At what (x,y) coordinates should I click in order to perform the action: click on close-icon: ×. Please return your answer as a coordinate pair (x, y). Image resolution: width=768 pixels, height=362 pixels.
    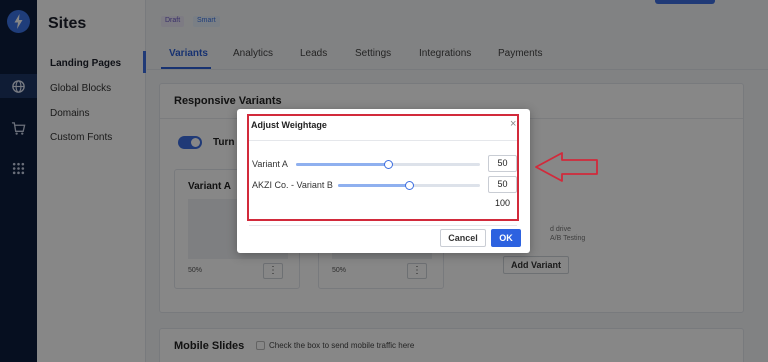
    Looking at the image, I should click on (513, 124).